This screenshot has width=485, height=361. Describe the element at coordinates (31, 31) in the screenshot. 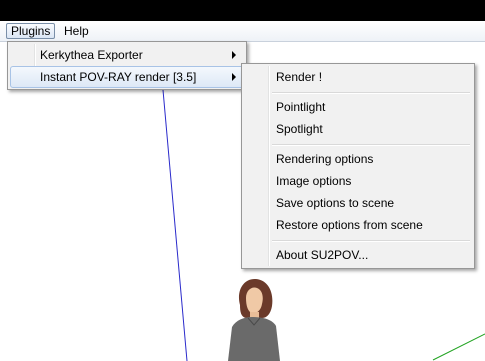

I see `menu-plugins: Plugins` at that location.